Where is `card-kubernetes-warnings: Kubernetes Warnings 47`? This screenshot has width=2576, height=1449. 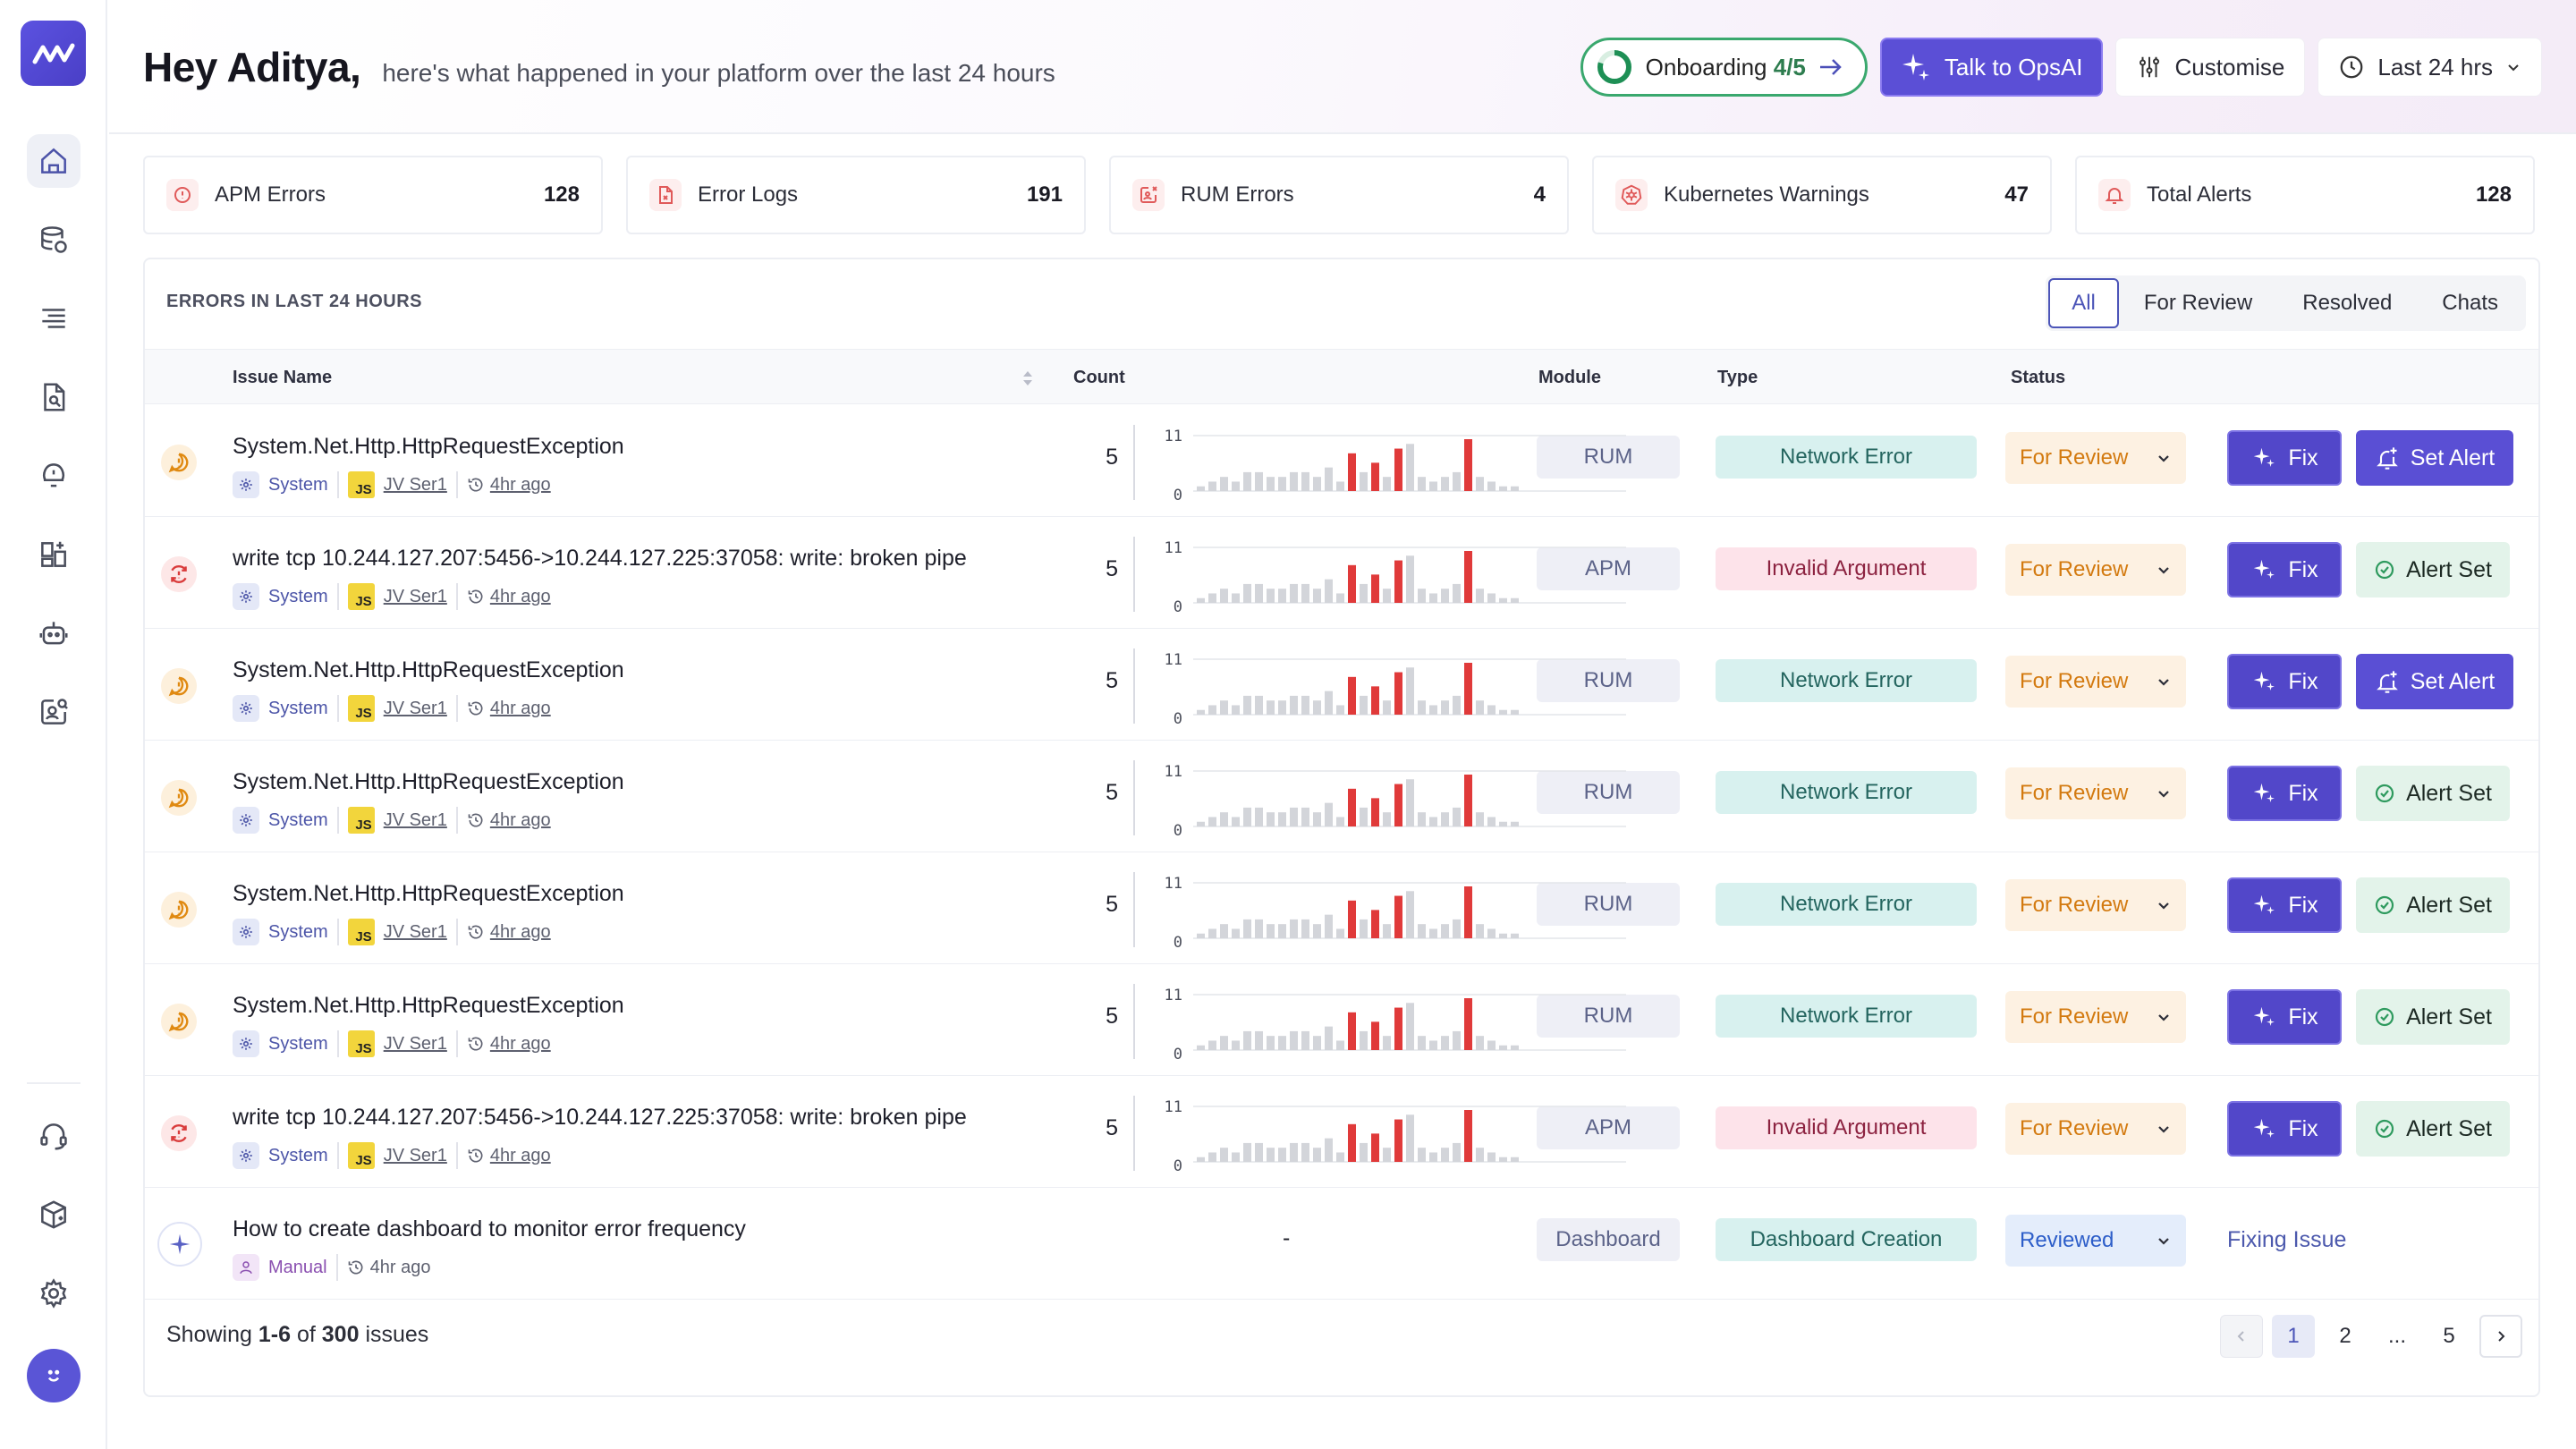 card-kubernetes-warnings: Kubernetes Warnings 47 is located at coordinates (1822, 195).